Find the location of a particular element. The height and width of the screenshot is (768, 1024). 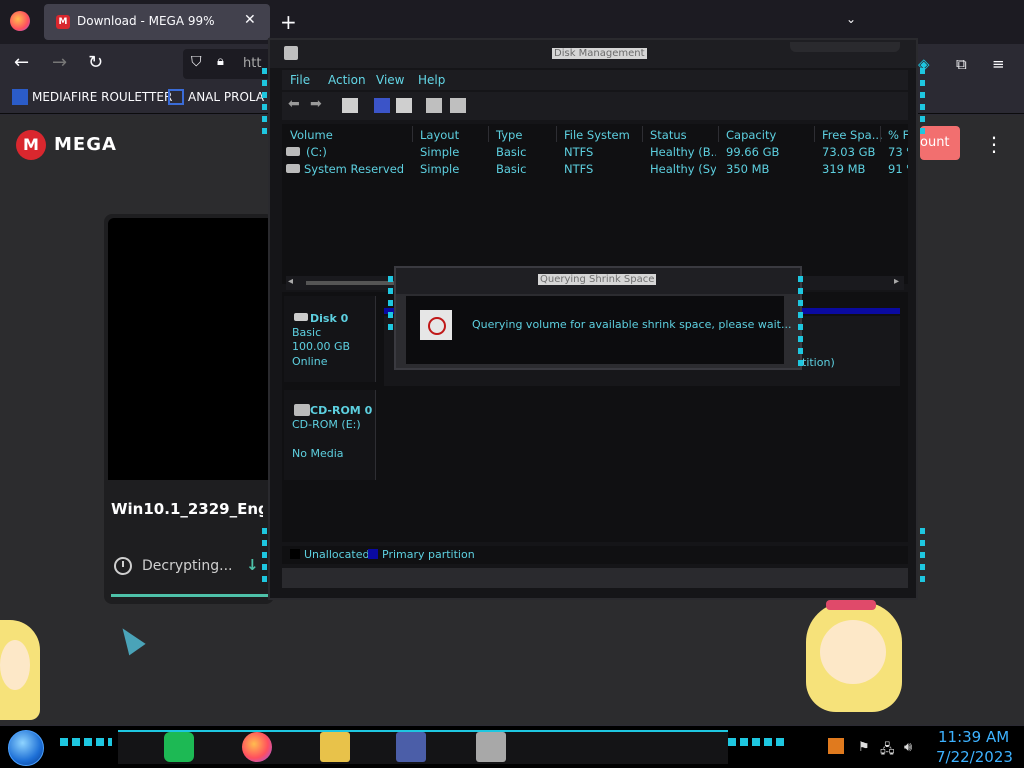

mega-favicon-icon: M is located at coordinates (63, 22).